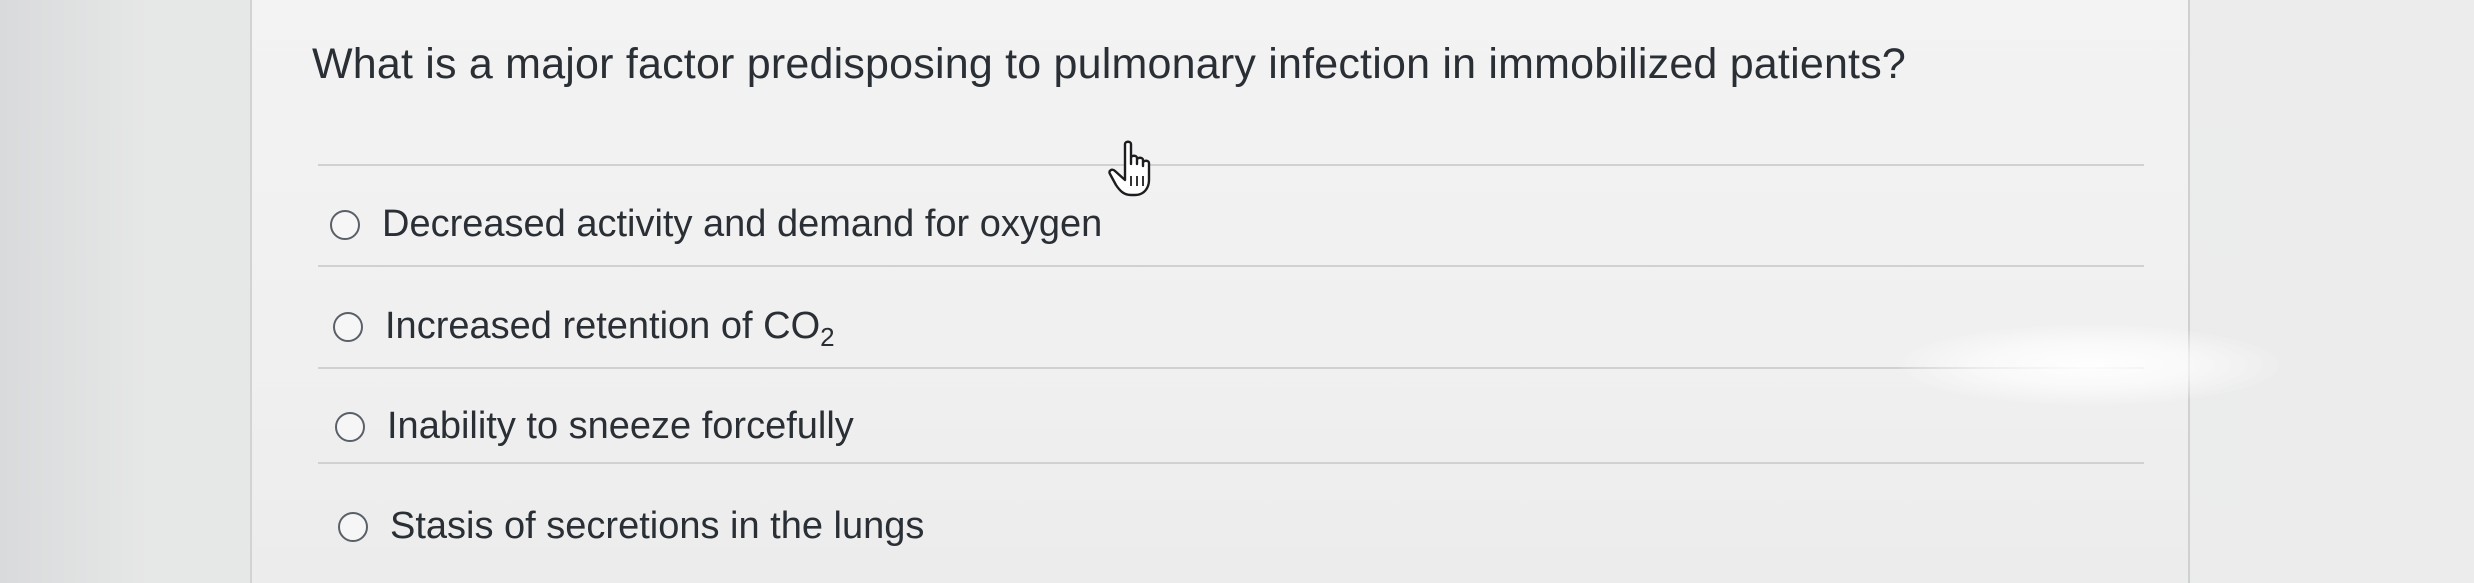  I want to click on option-label: Stasis of secretions in the lungs, so click(657, 526).